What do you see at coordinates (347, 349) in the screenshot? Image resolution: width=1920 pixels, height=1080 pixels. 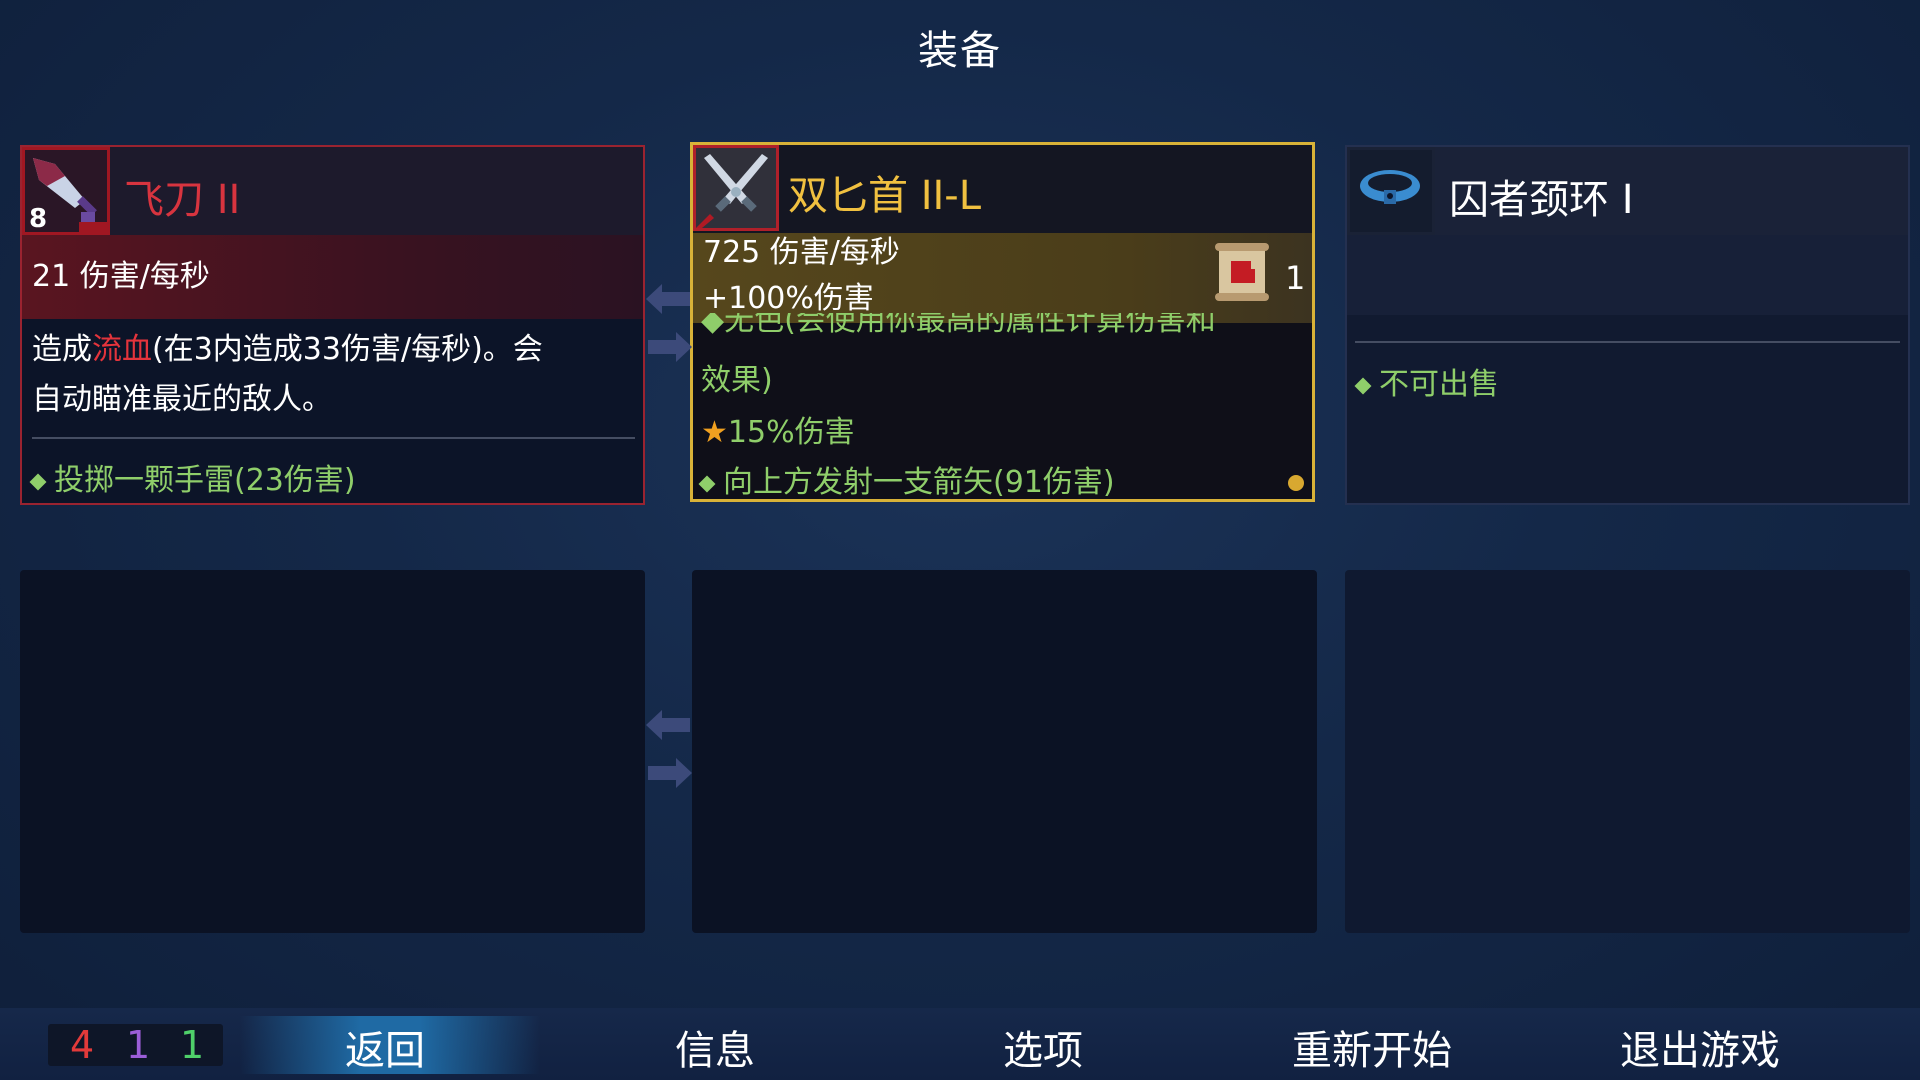 I see `desc-rest: (在3内造成33伤害/每秒)。会` at bounding box center [347, 349].